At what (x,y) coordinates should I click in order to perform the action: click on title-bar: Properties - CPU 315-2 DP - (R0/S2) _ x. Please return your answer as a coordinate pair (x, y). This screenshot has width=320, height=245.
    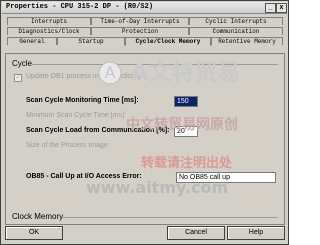
    Looking at the image, I should click on (144, 8).